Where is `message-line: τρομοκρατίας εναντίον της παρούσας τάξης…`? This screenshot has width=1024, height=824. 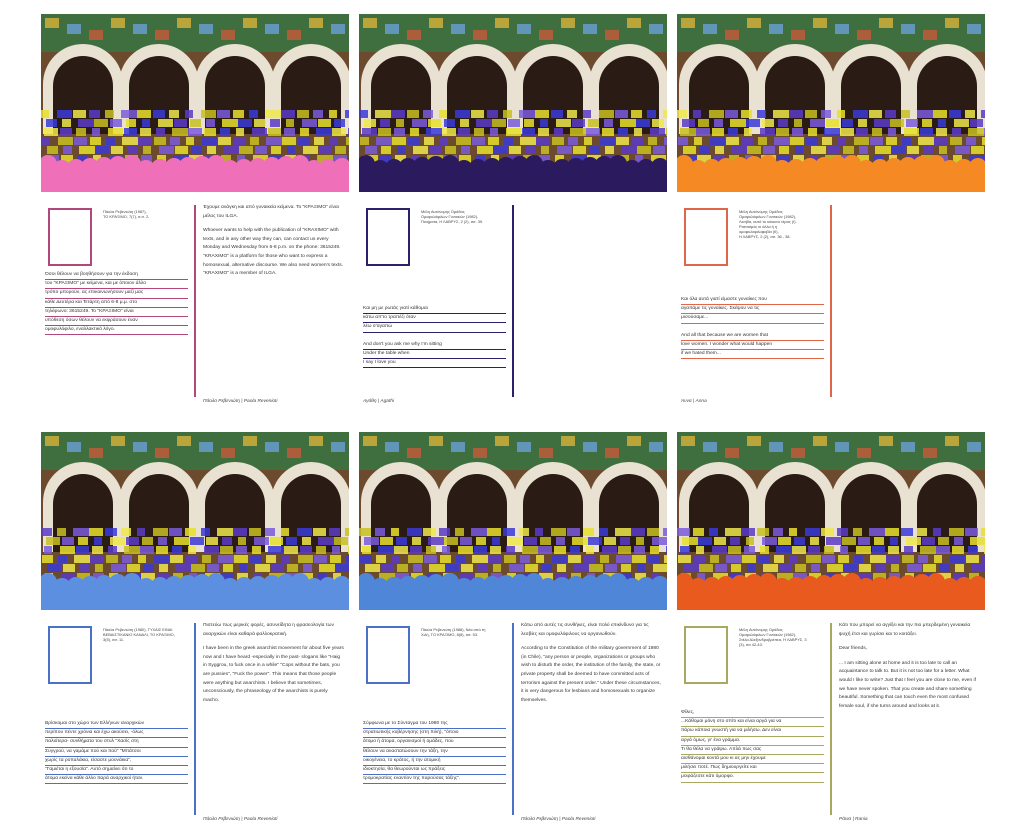 message-line: τρομοκρατίας εναντίον της παρούσας τάξης… is located at coordinates (434, 780).